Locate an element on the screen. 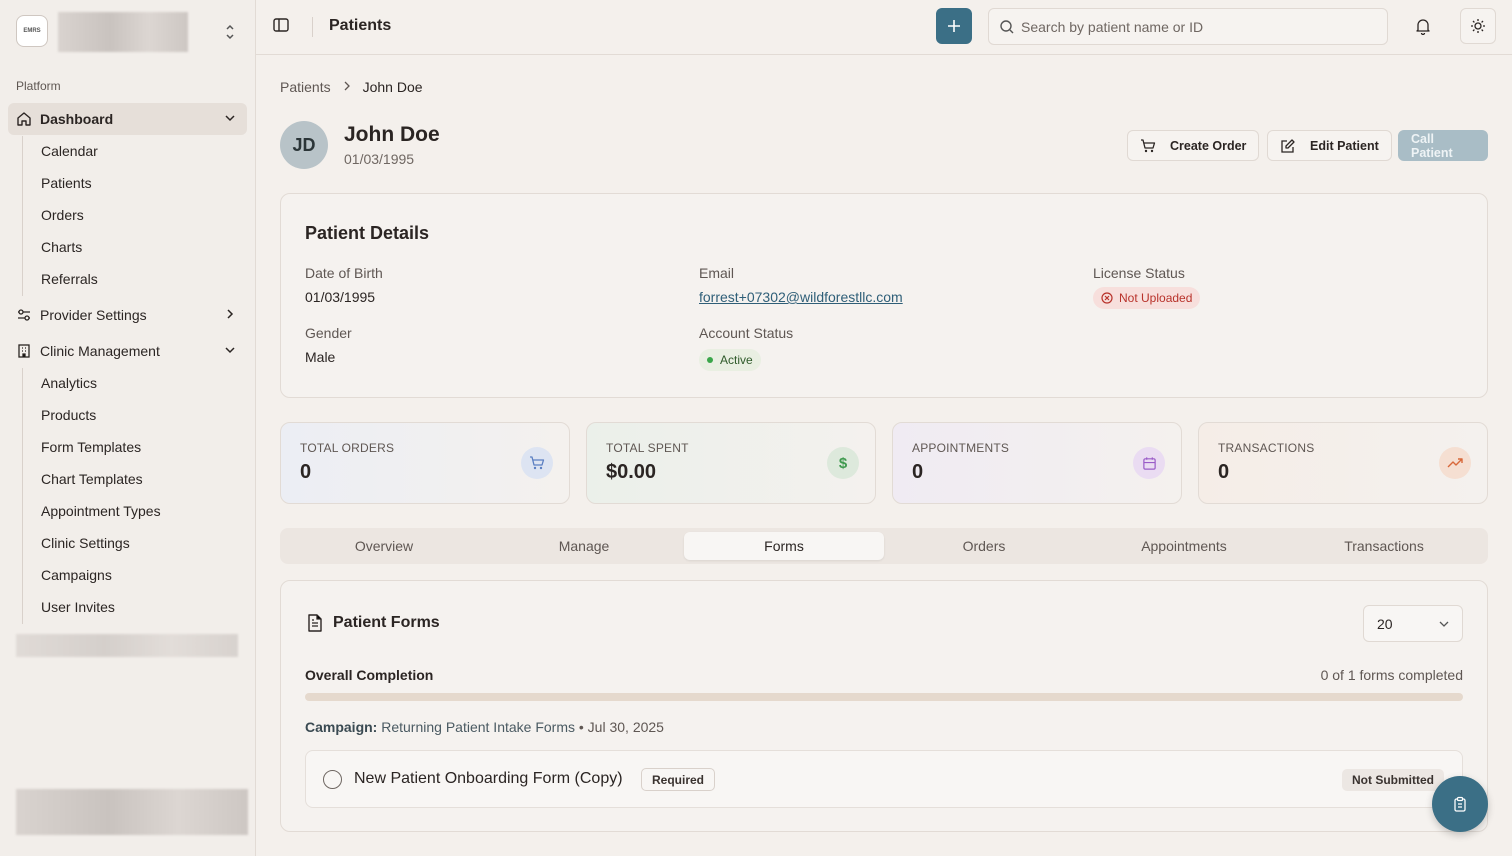 The image size is (1512, 856). account-status-text: Active is located at coordinates (736, 360).